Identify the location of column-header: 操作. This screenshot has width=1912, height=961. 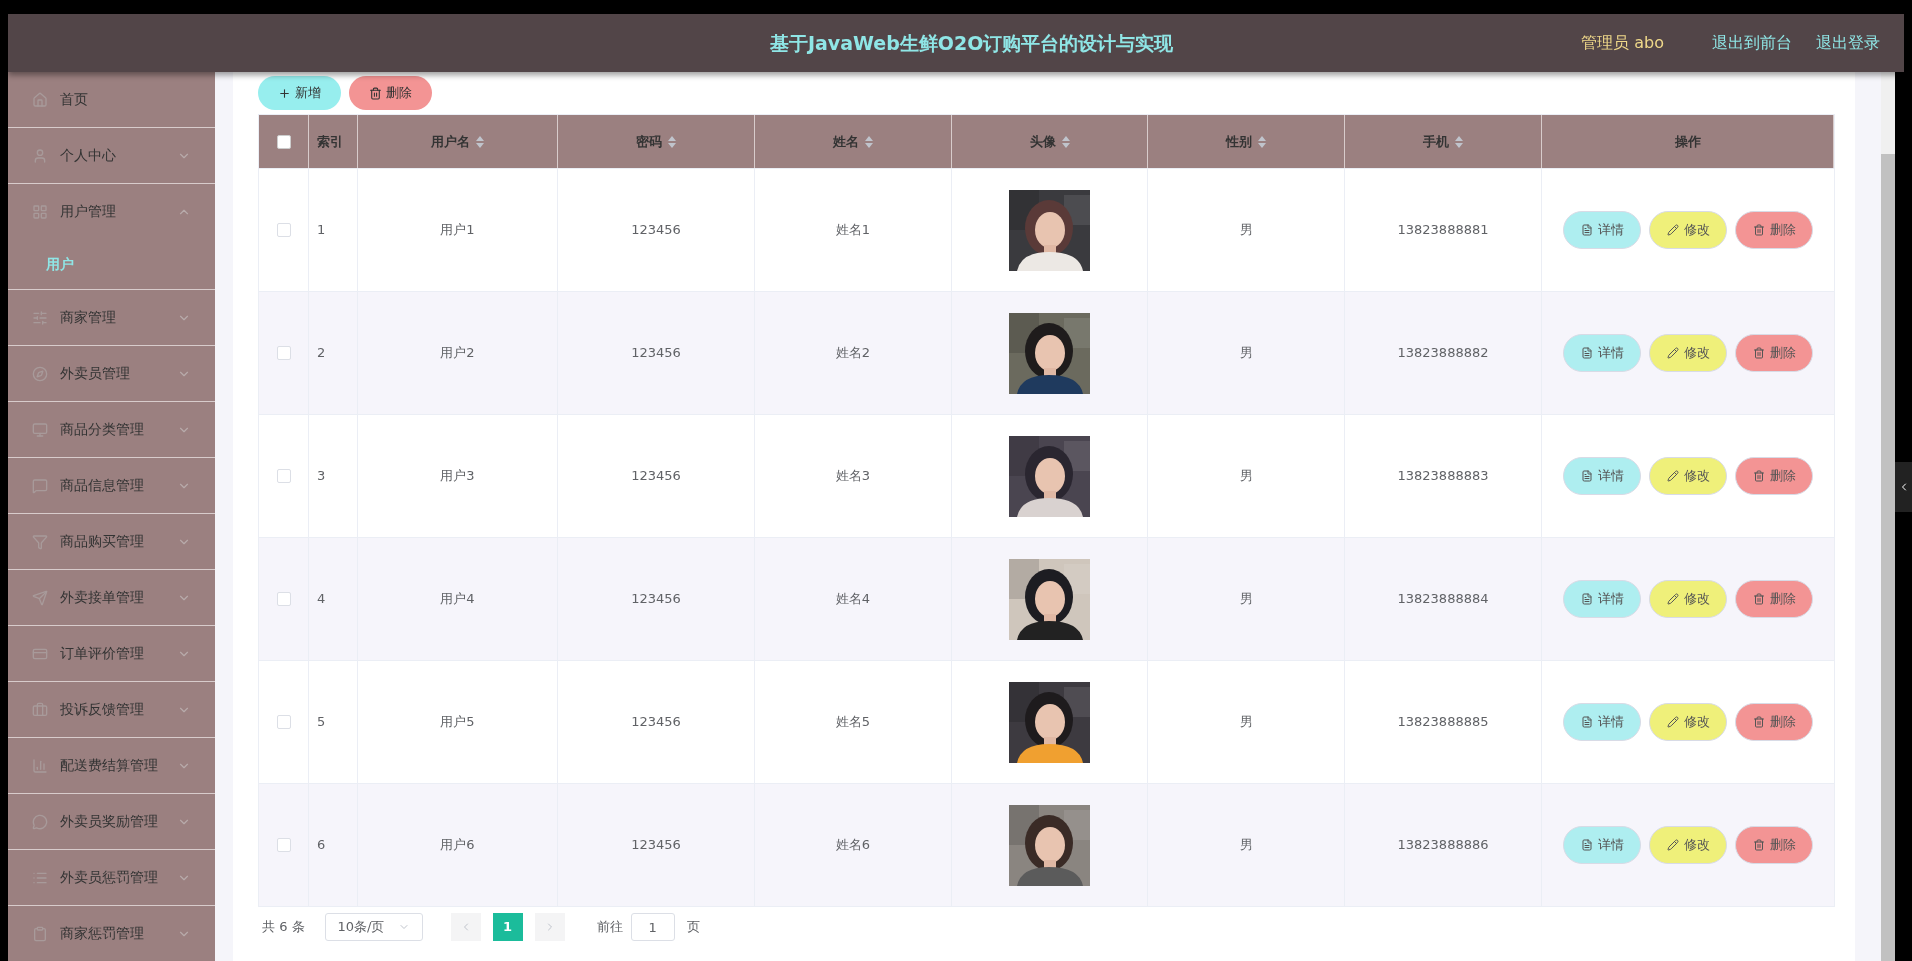
(1687, 141).